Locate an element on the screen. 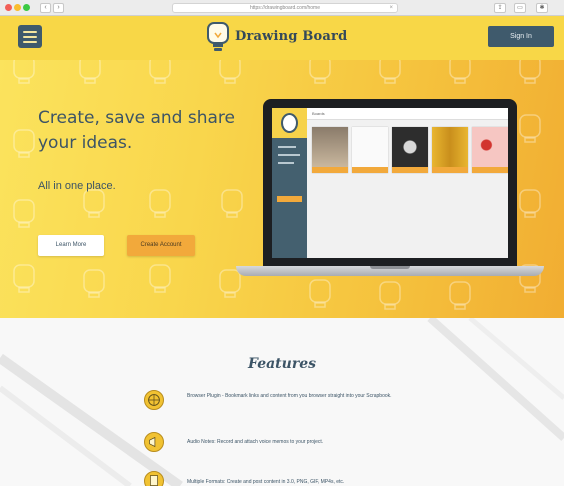 The height and width of the screenshot is (486, 564). address-bar-url: https://drawingboard.com/home is located at coordinates (285, 8).